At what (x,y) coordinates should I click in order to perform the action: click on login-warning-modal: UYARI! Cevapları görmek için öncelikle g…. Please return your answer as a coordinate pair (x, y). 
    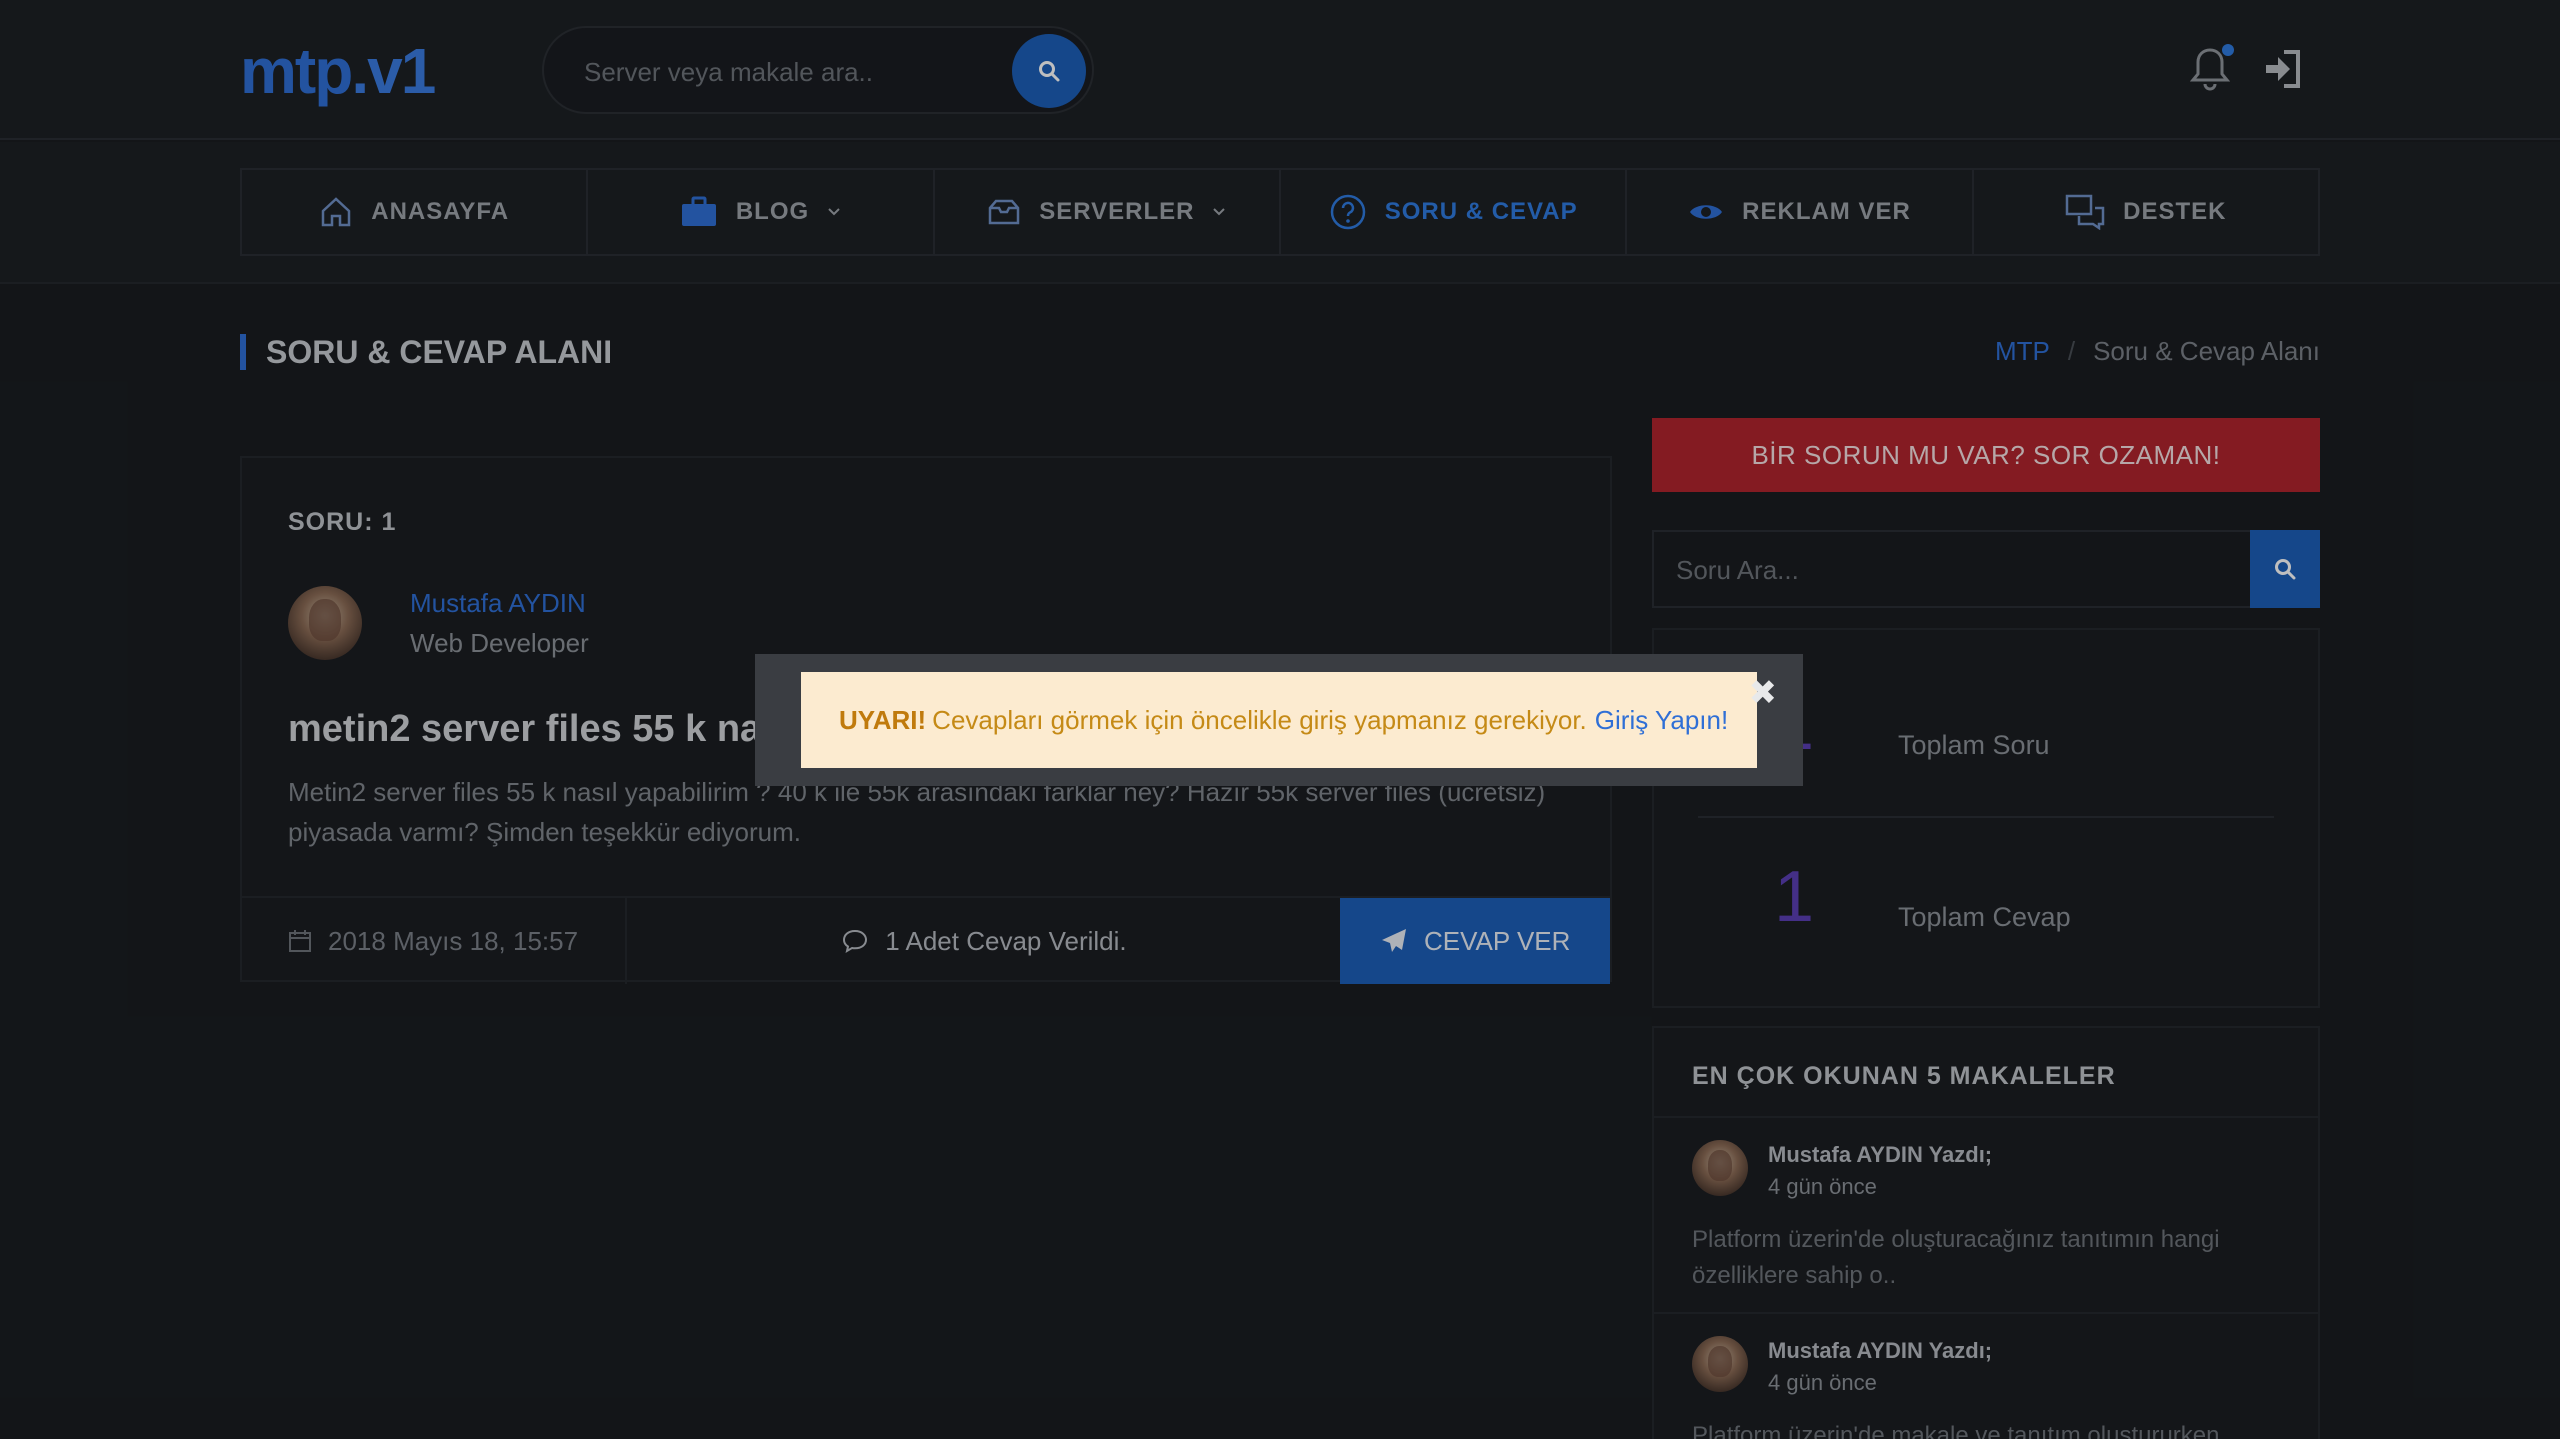
    Looking at the image, I should click on (1279, 720).